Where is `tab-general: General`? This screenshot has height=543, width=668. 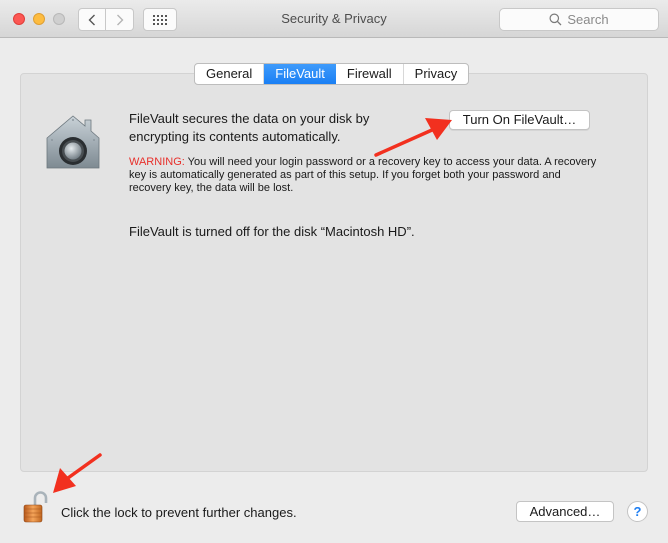 tab-general: General is located at coordinates (230, 74).